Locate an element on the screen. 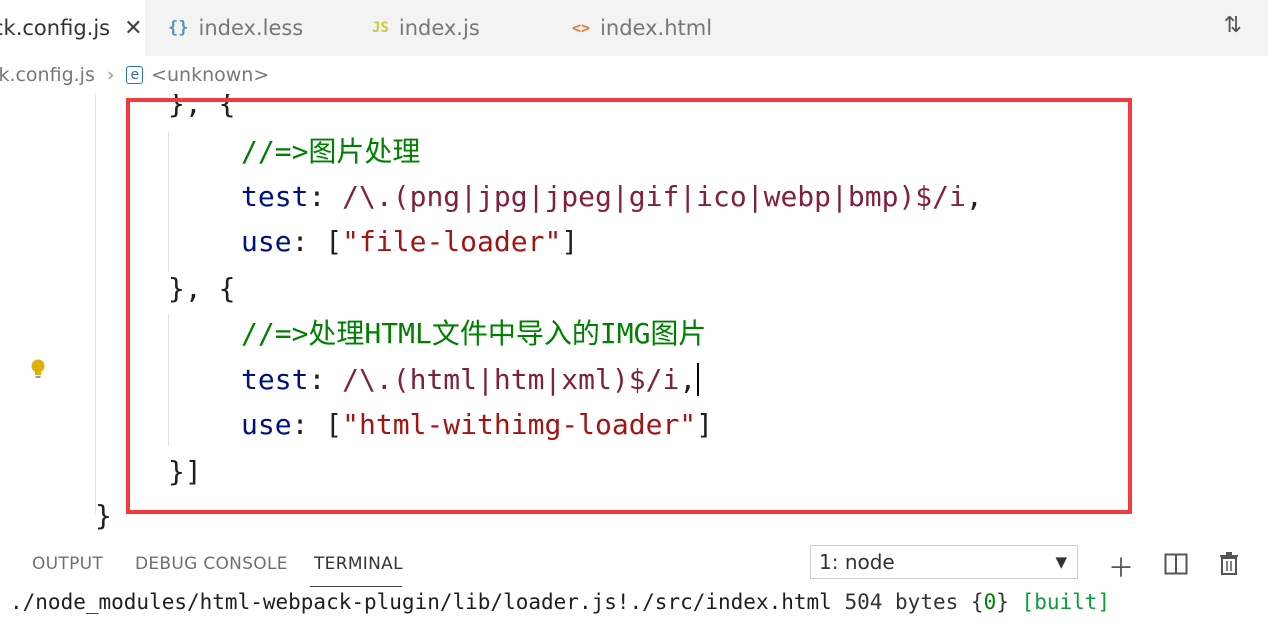 The image size is (1268, 626). breadcrumb-file: ck.config.js is located at coordinates (47, 75).